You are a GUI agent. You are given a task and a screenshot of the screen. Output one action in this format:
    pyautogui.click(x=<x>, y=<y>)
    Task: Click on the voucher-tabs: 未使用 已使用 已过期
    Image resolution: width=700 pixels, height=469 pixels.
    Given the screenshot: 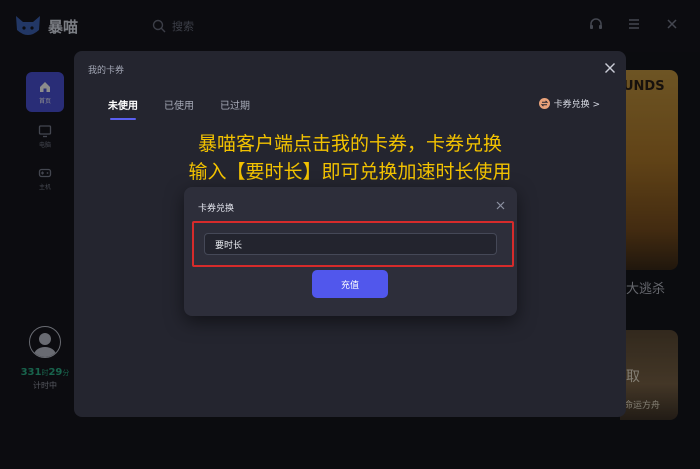 What is the action you would take?
    pyautogui.click(x=179, y=108)
    